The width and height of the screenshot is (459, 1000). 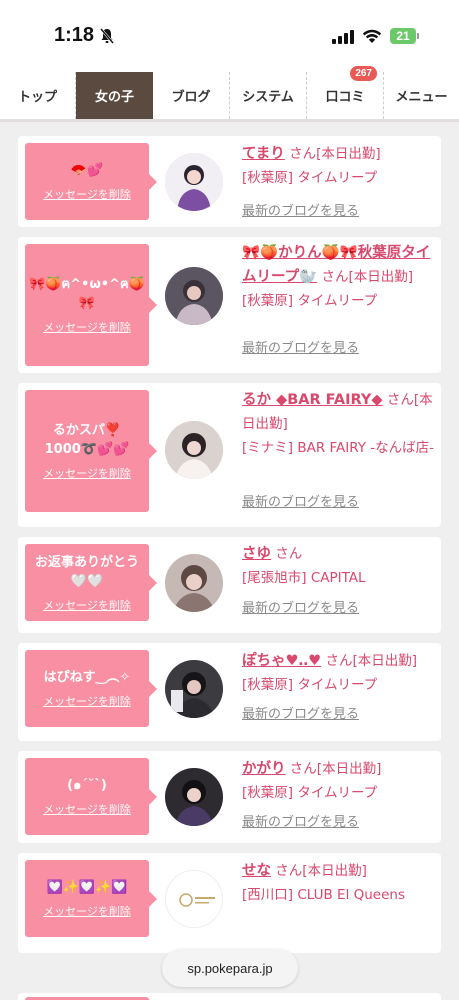 What do you see at coordinates (372, 36) in the screenshot?
I see `wifi-icon` at bounding box center [372, 36].